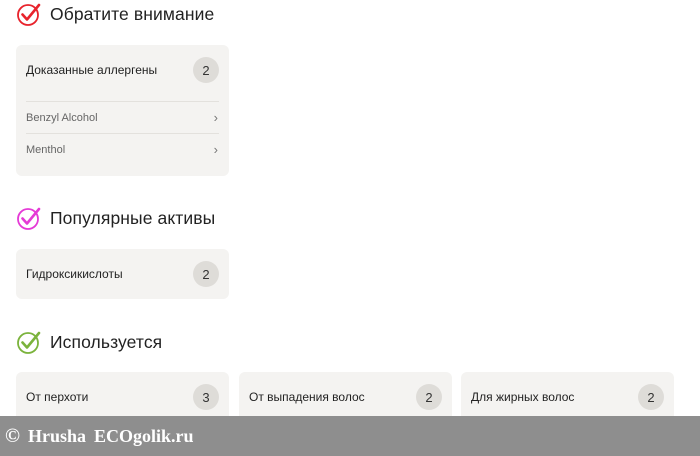  I want to click on watermark-site: ECOgolik.ru, so click(143, 435).